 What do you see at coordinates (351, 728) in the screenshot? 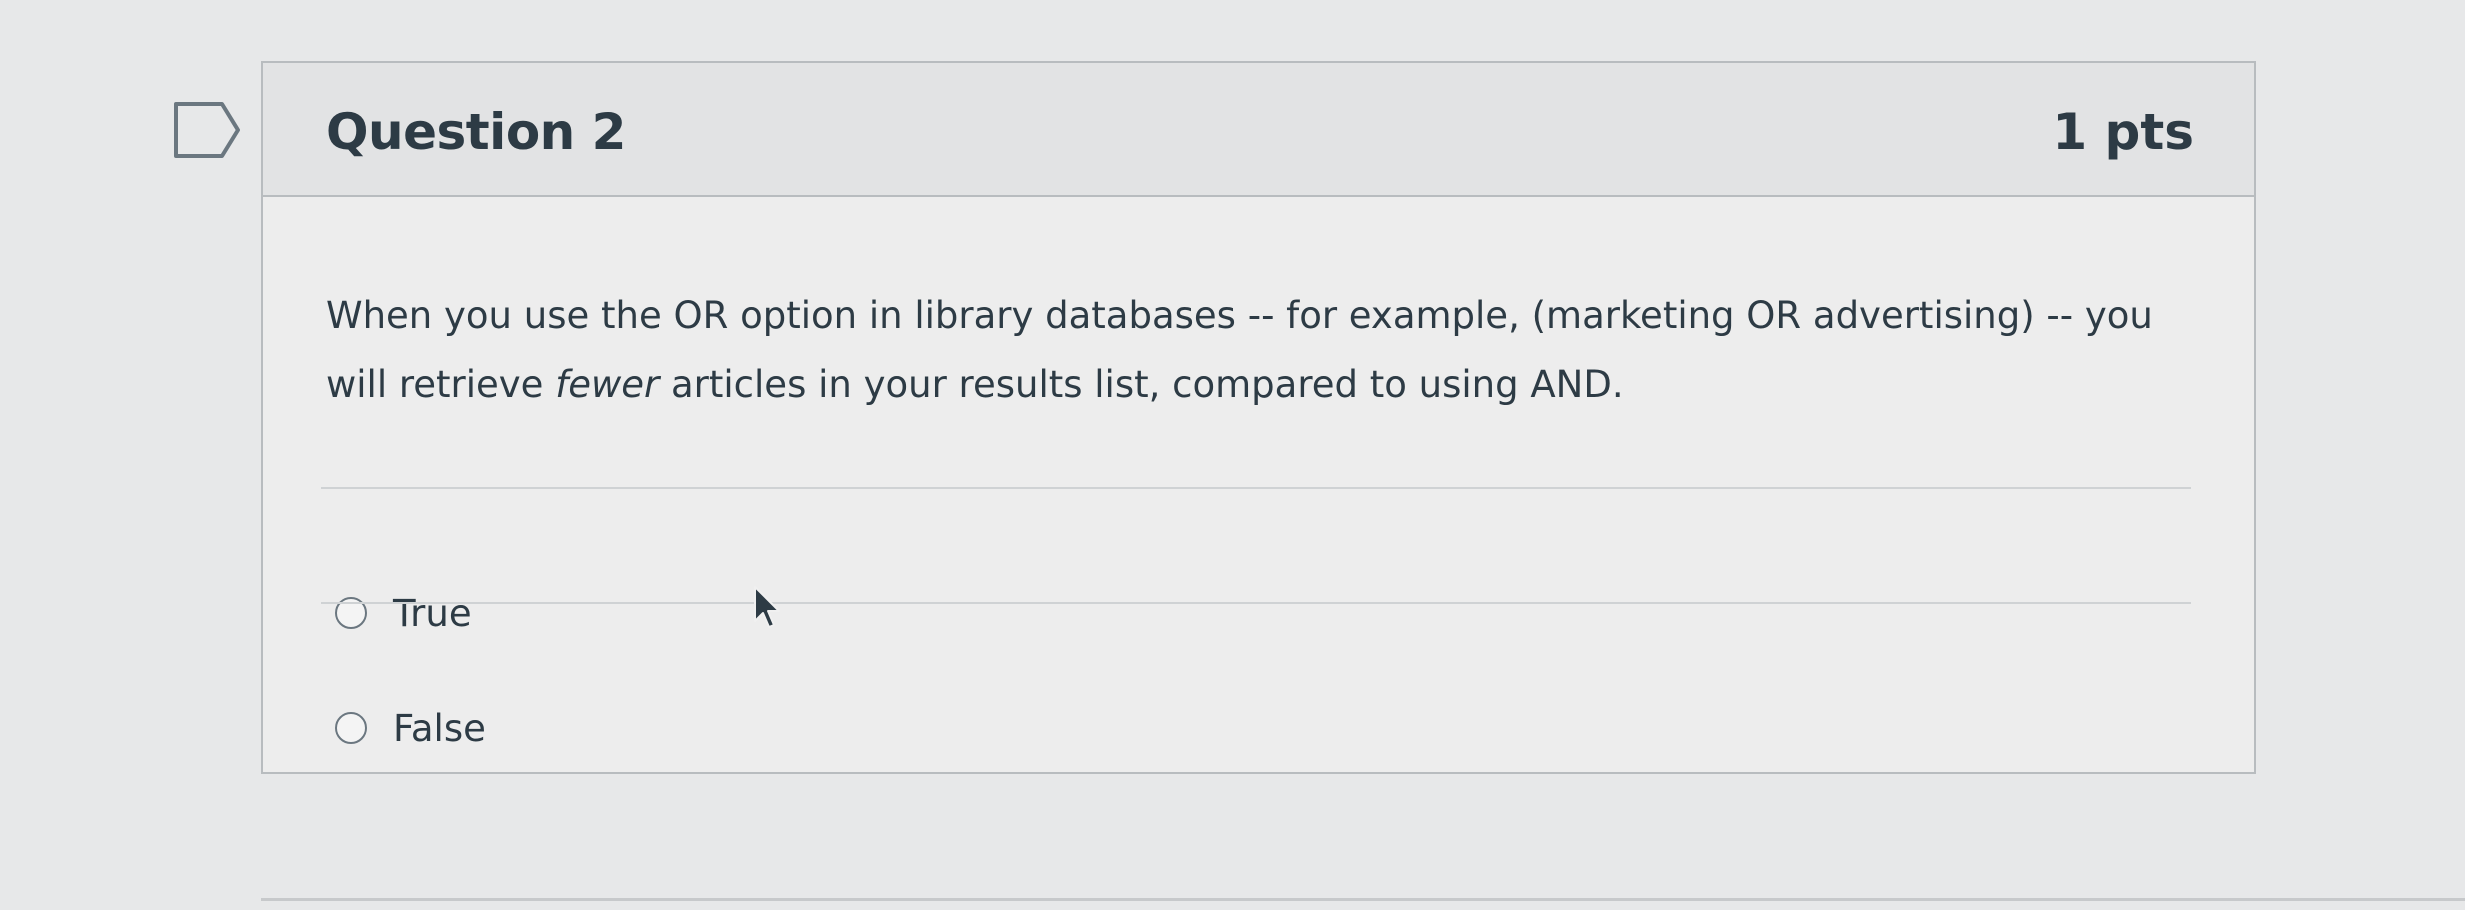
I see `radio-unselected-icon` at bounding box center [351, 728].